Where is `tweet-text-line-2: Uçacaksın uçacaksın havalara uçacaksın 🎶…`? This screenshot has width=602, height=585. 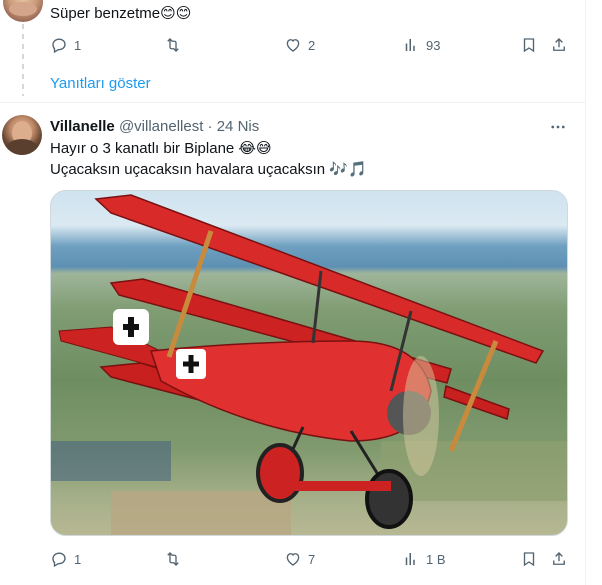
tweet-text-line-2: Uçacaksın uçacaksın havalara uçacaksın 🎶… is located at coordinates (208, 169).